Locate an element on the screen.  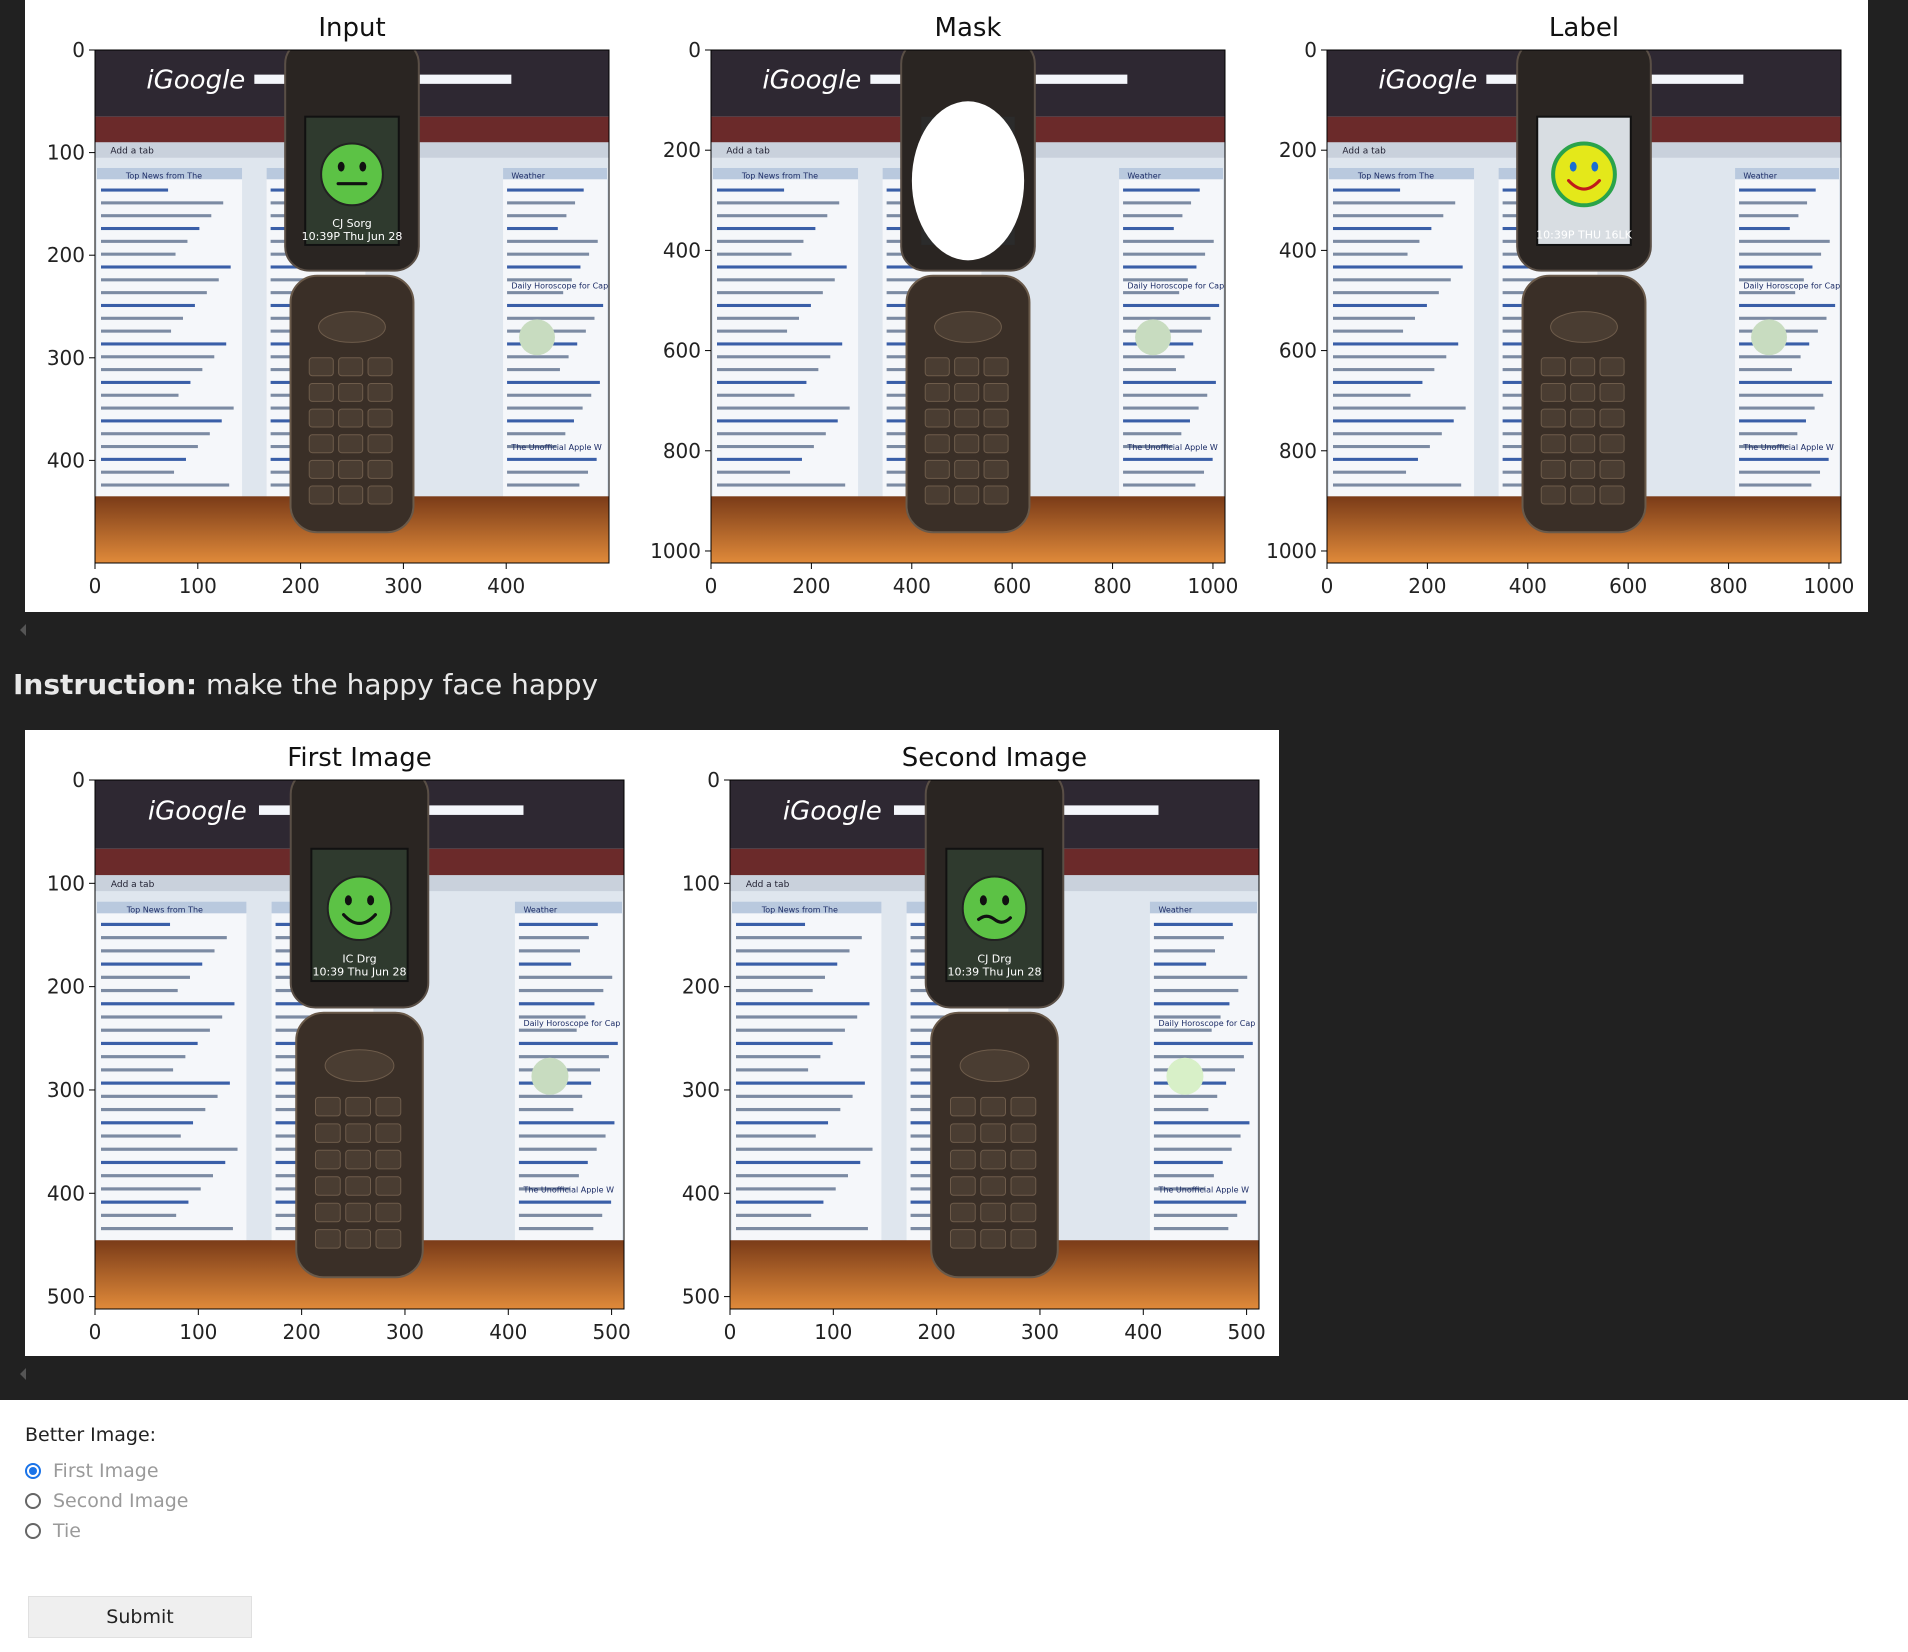
radio-first-image: First Image is located at coordinates (92, 1471).